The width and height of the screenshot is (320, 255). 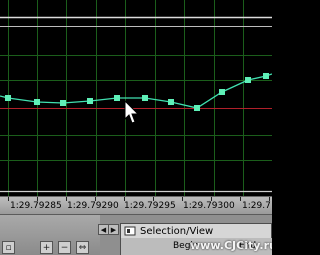 What do you see at coordinates (130, 231) in the screenshot?
I see `selection-icon` at bounding box center [130, 231].